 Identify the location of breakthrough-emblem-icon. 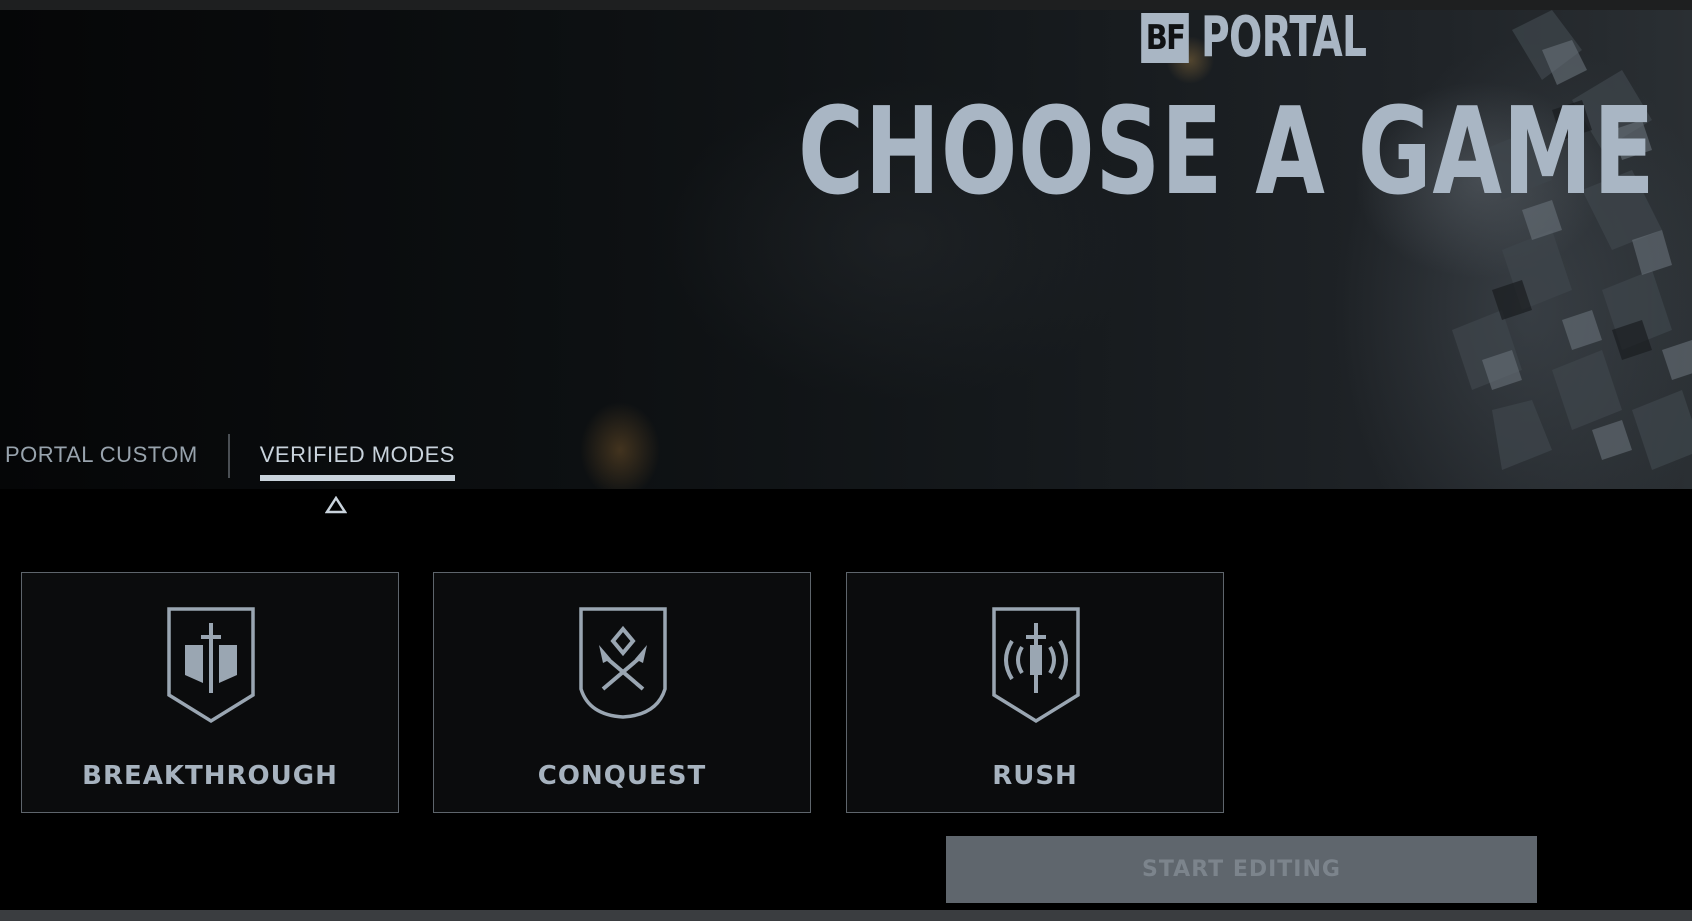
(211, 665).